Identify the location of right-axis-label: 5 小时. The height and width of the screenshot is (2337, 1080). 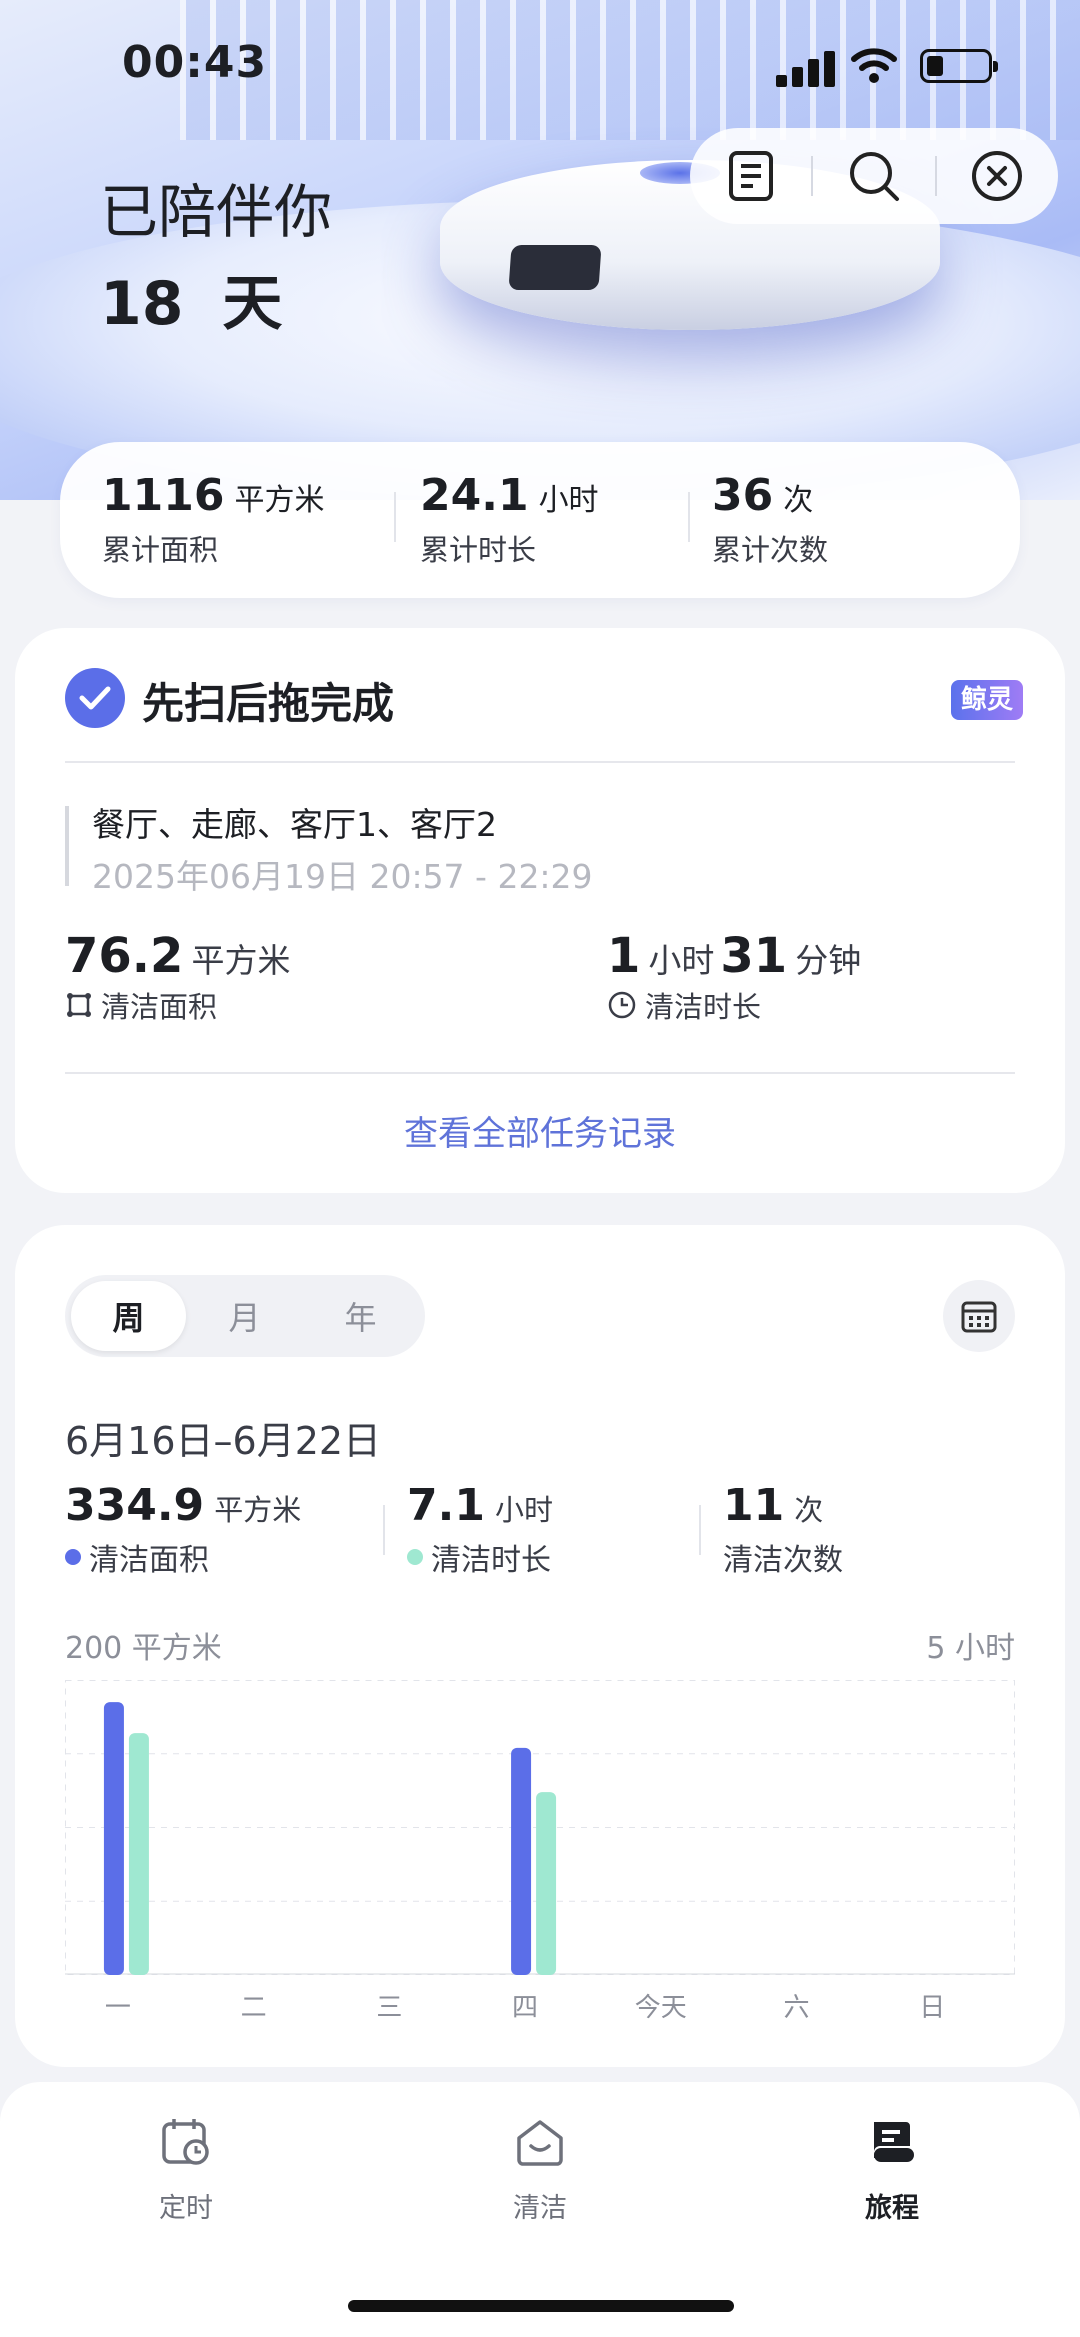
(970, 1648).